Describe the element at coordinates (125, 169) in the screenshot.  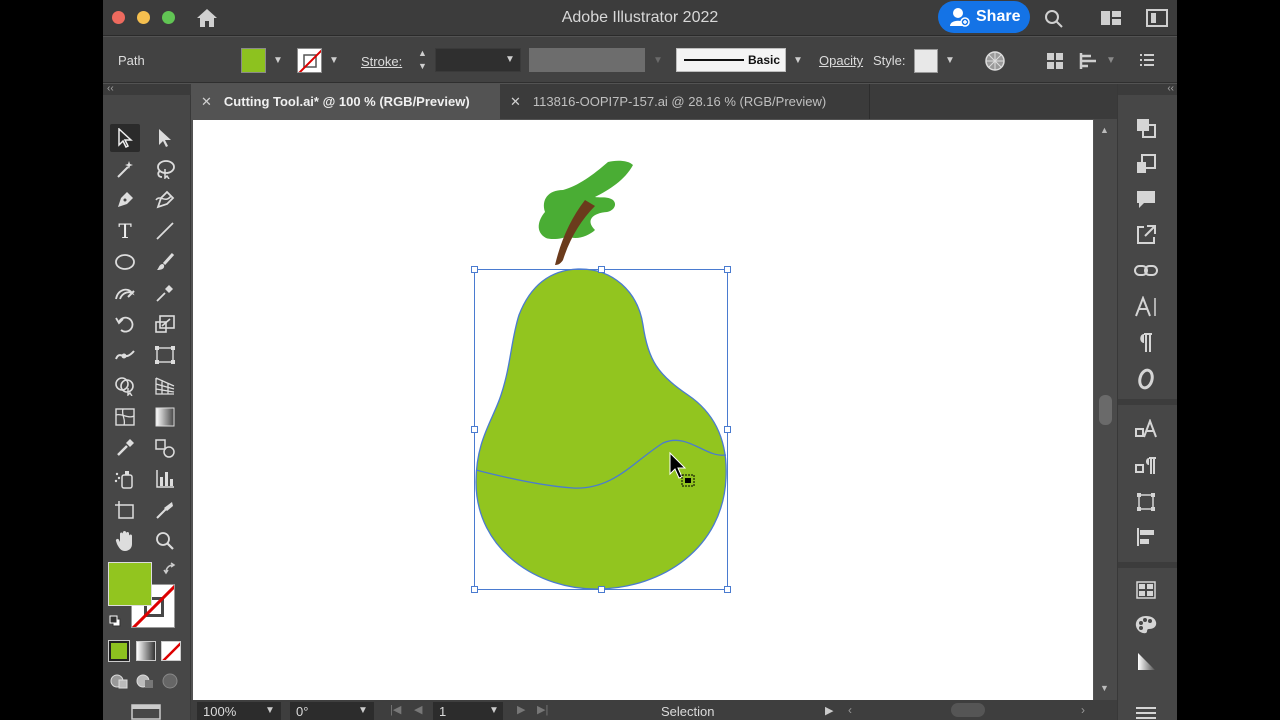
I see `magic-wand-tool-icon` at that location.